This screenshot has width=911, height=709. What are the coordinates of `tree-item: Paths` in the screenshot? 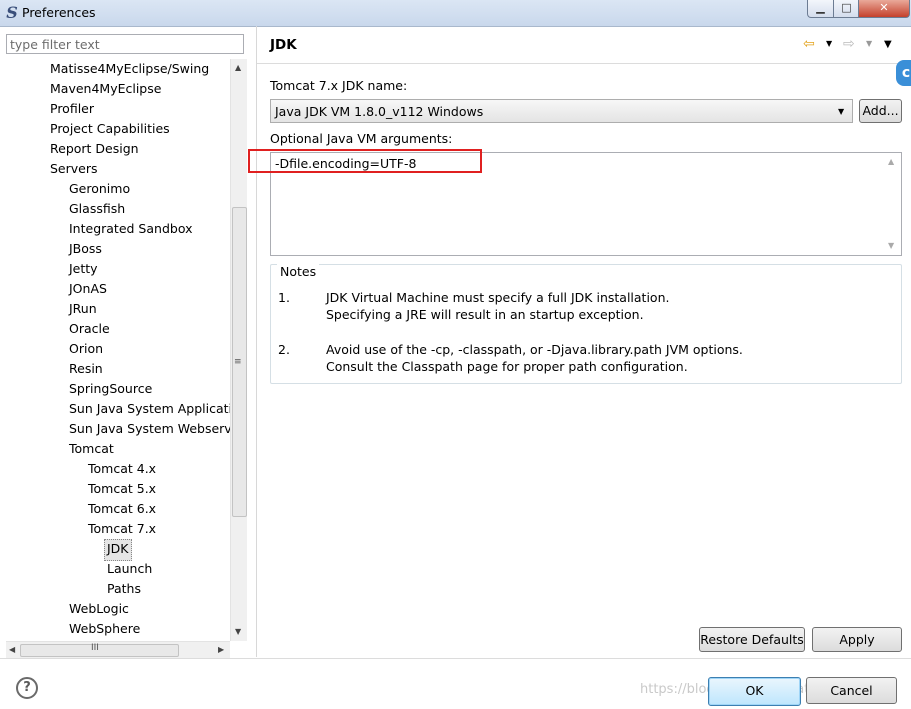 It's located at (124, 589).